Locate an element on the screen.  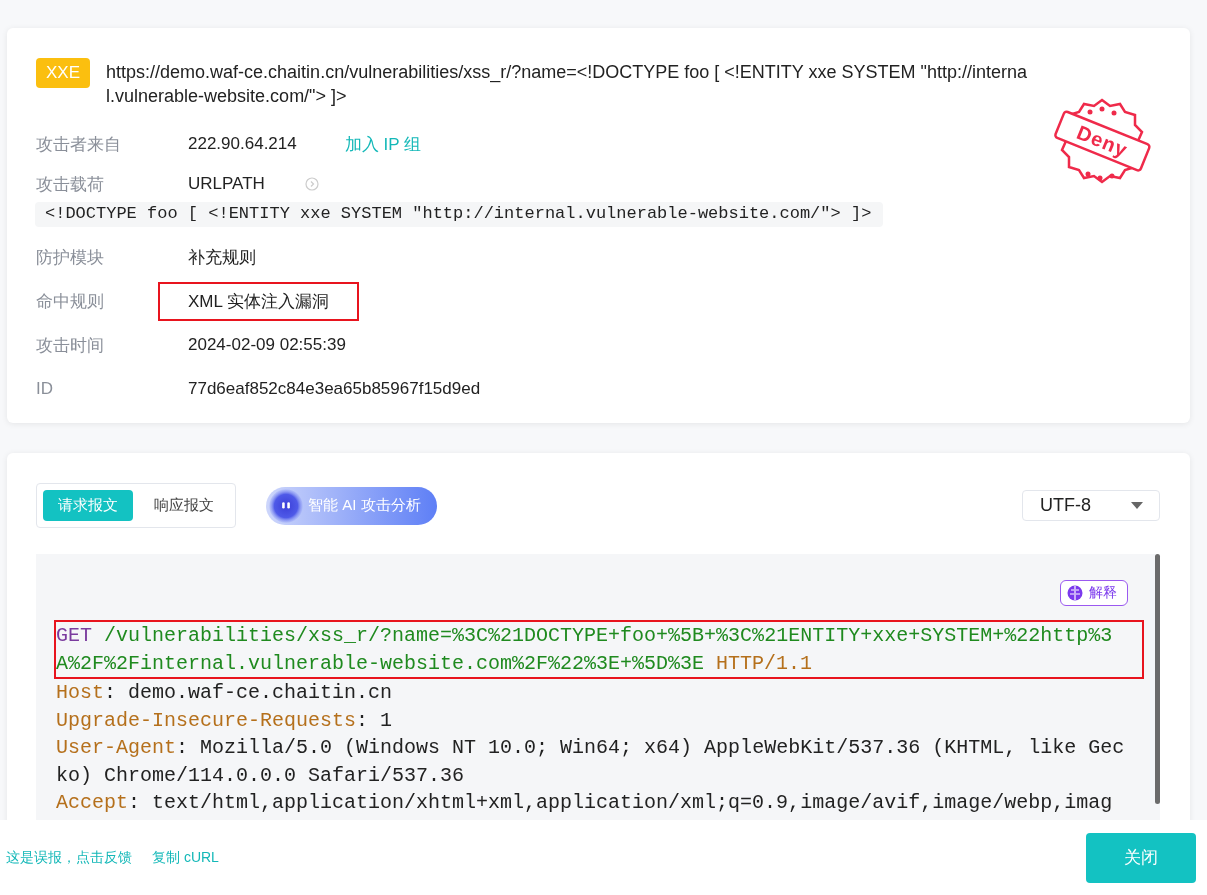
code-line: ko) Chrome/114.0.0.0 Safari/537.36 is located at coordinates (261, 775).